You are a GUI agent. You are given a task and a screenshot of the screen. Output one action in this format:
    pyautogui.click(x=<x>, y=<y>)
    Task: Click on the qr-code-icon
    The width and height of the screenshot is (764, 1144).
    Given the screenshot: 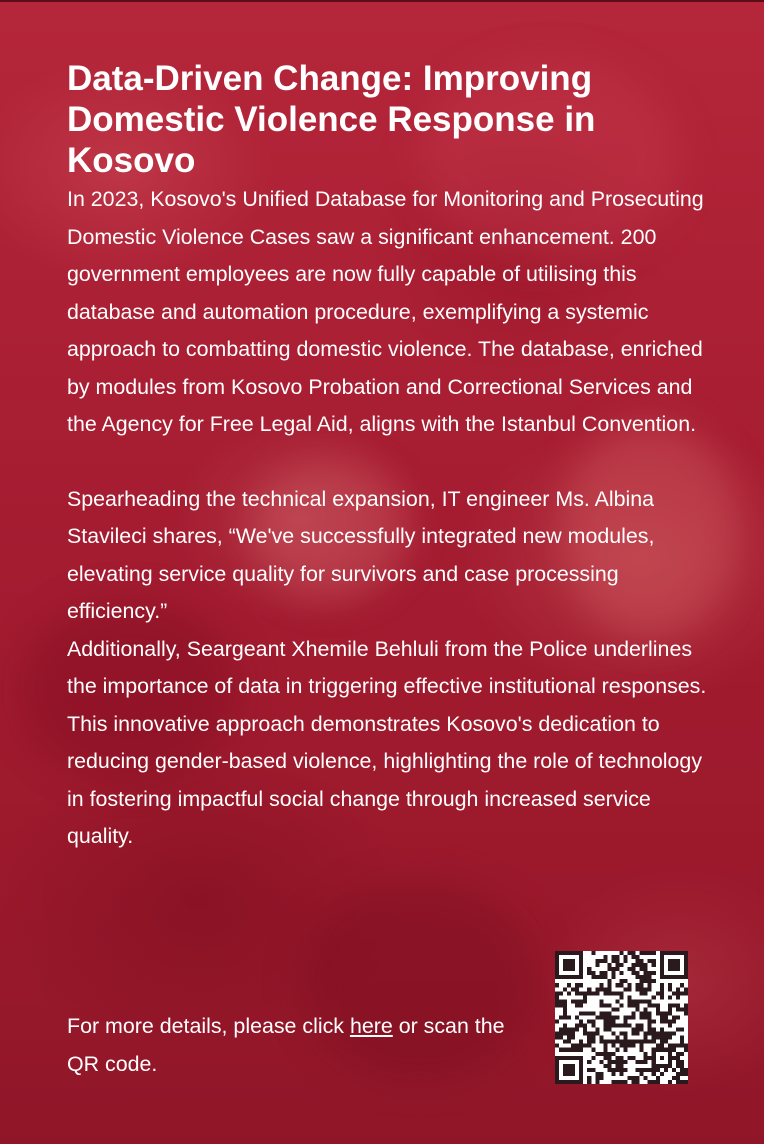 What is the action you would take?
    pyautogui.click(x=621, y=1017)
    